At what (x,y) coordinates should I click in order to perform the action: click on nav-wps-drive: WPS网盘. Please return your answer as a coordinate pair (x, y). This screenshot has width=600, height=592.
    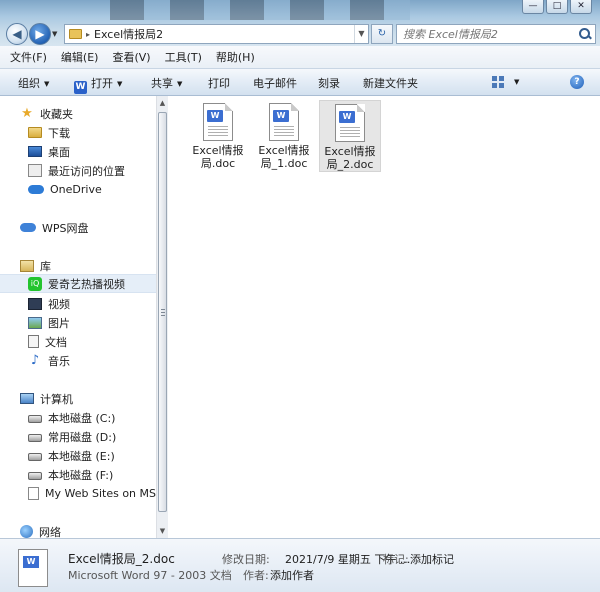
    Looking at the image, I should click on (78, 227).